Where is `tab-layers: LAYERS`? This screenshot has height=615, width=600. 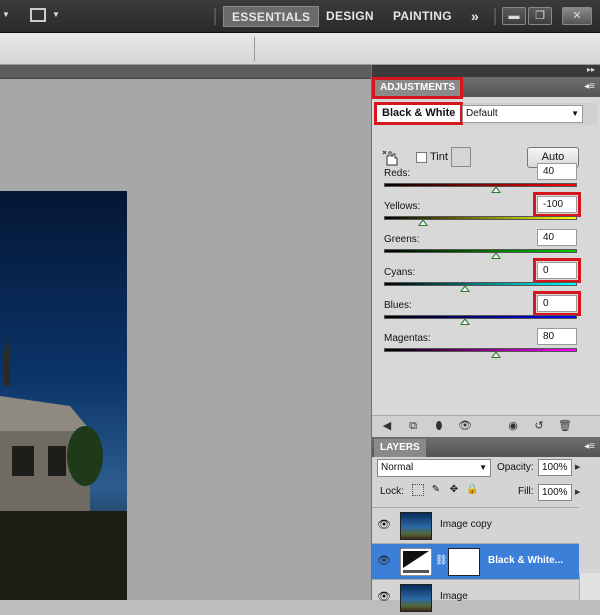
tab-layers: LAYERS is located at coordinates (400, 448).